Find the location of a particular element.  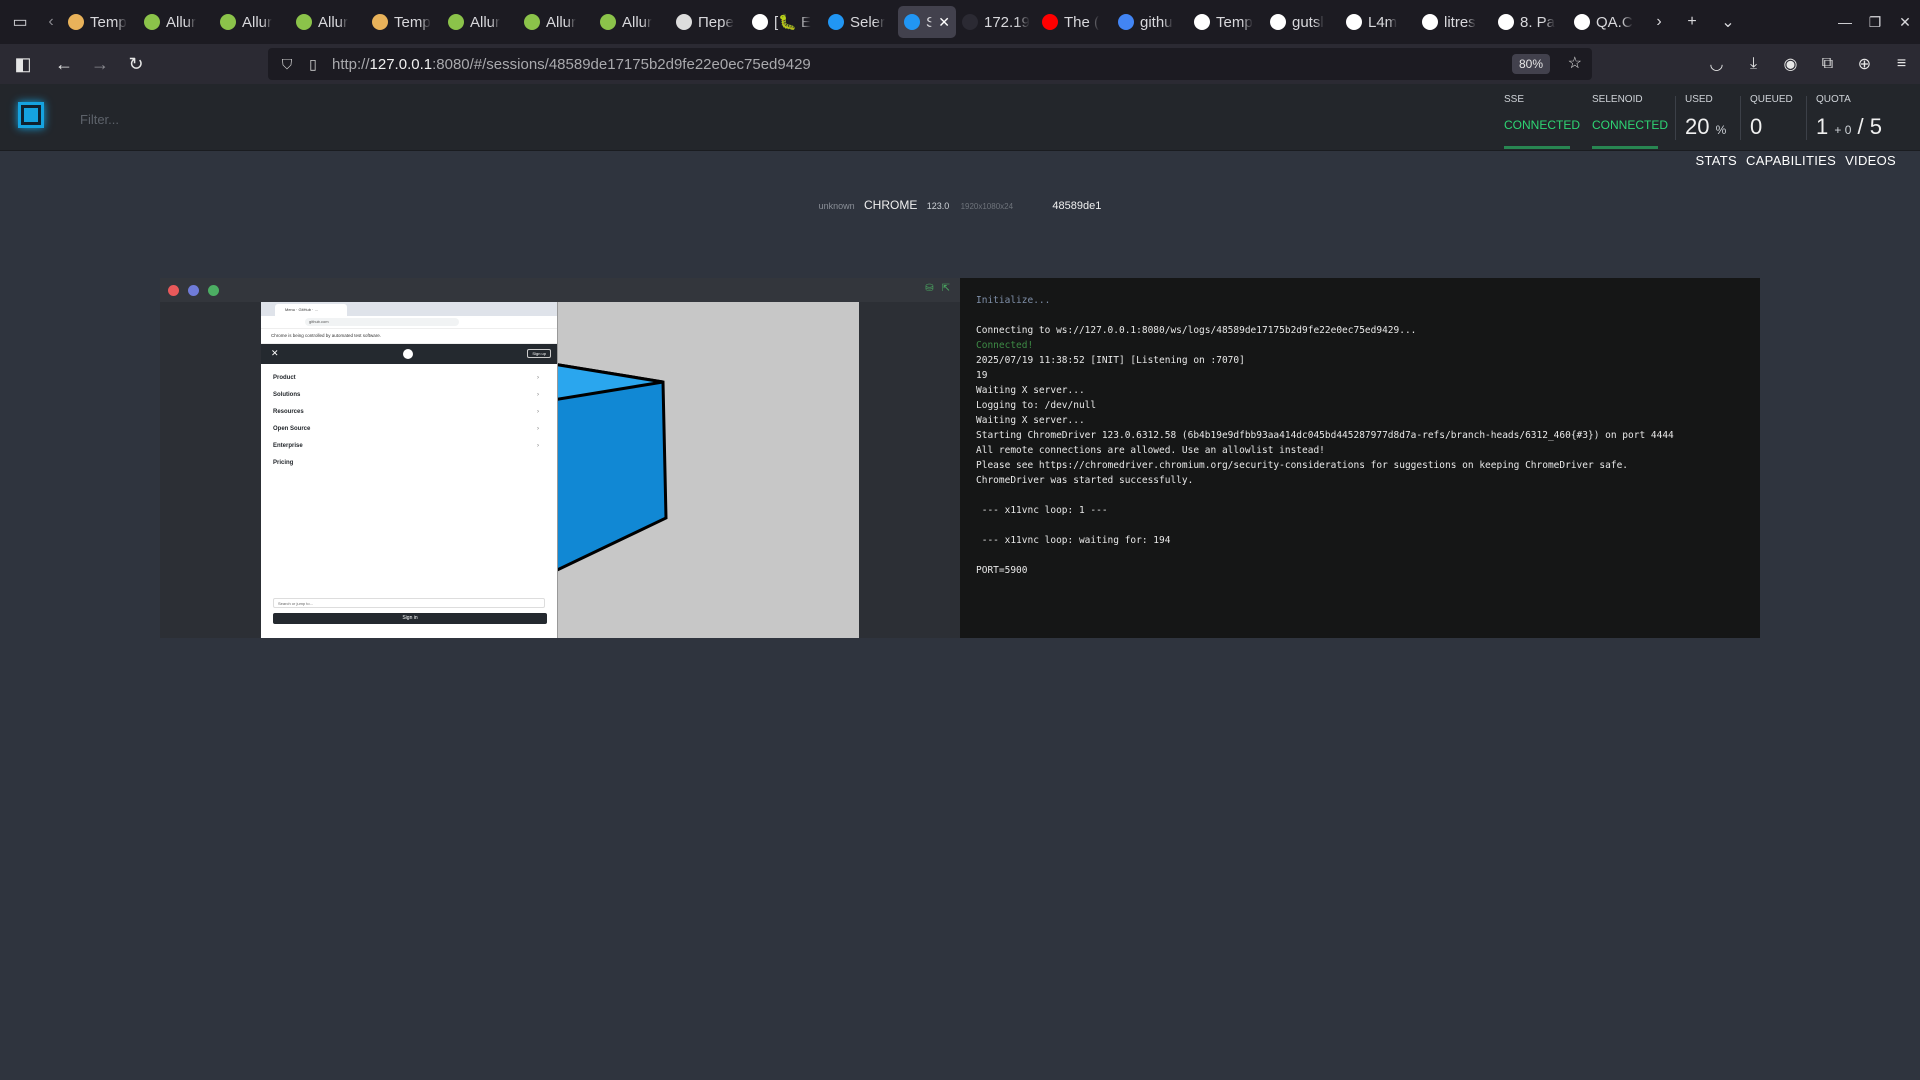

app-menu-icon: ≡ is located at coordinates (1901, 64).